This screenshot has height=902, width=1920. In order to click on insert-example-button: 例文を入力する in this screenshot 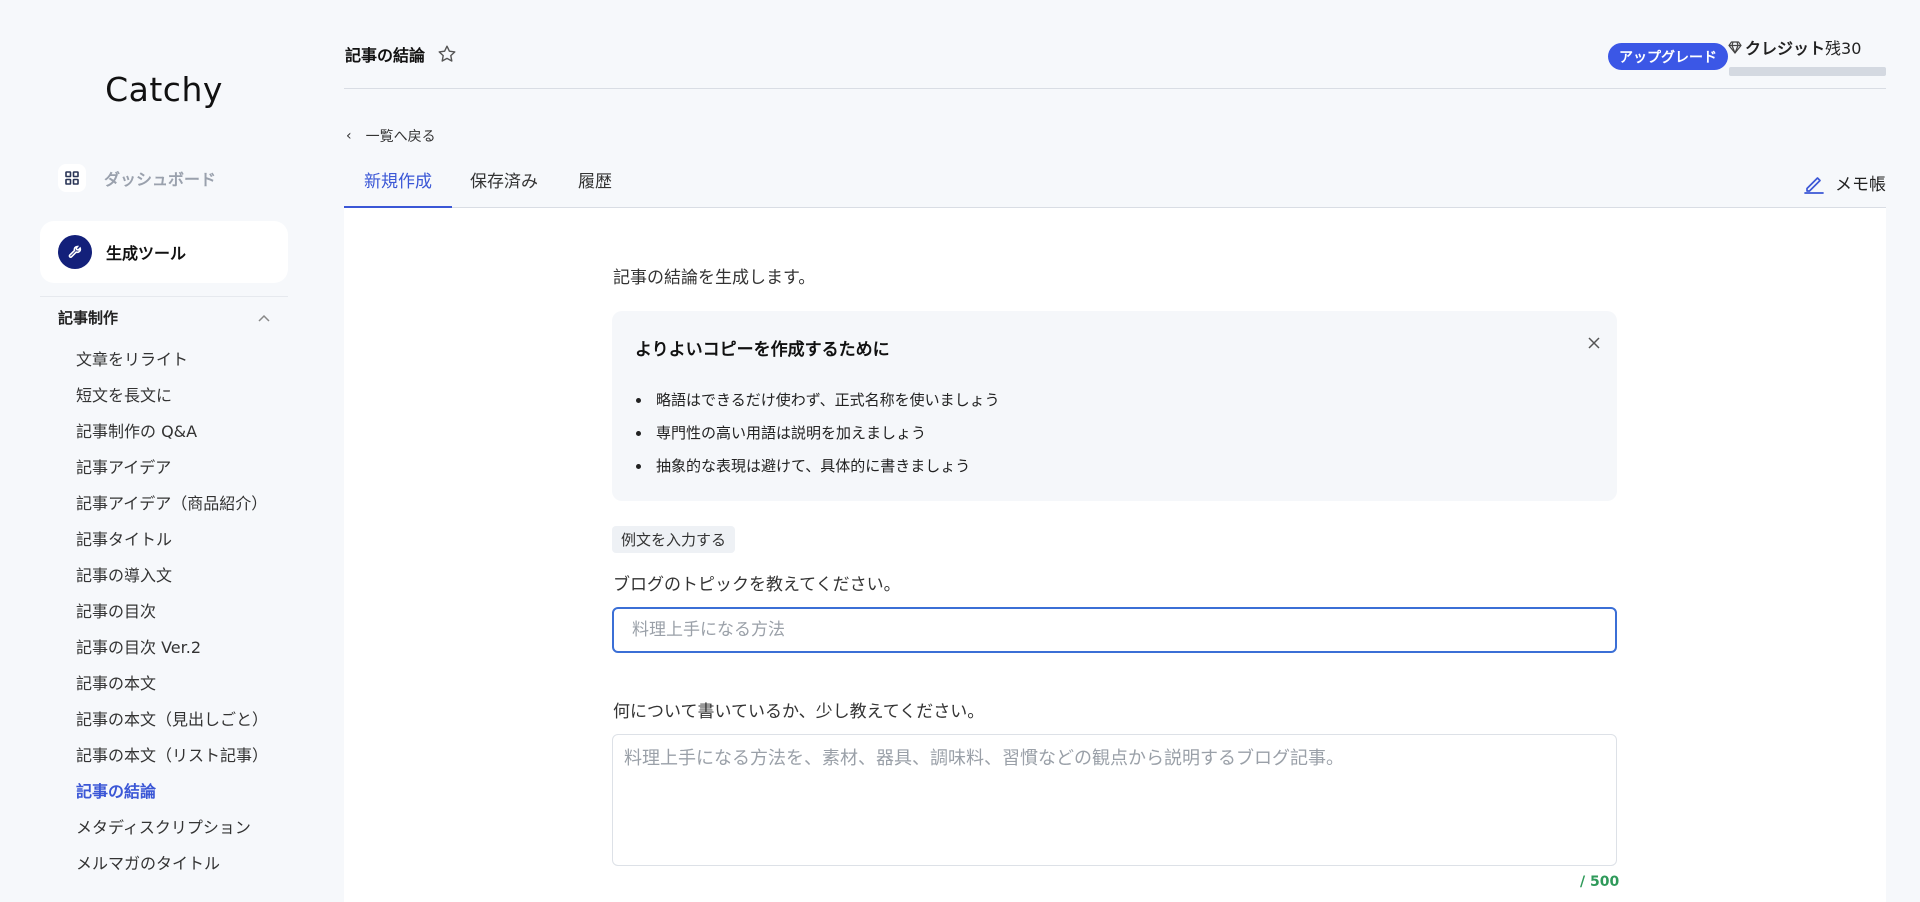, I will do `click(674, 539)`.